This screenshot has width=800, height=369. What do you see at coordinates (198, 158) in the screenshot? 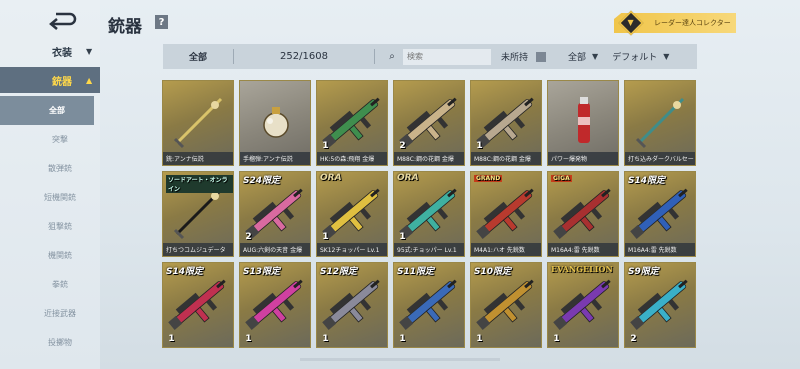
I see `weapon-name: 銃:アンナ伝説` at bounding box center [198, 158].